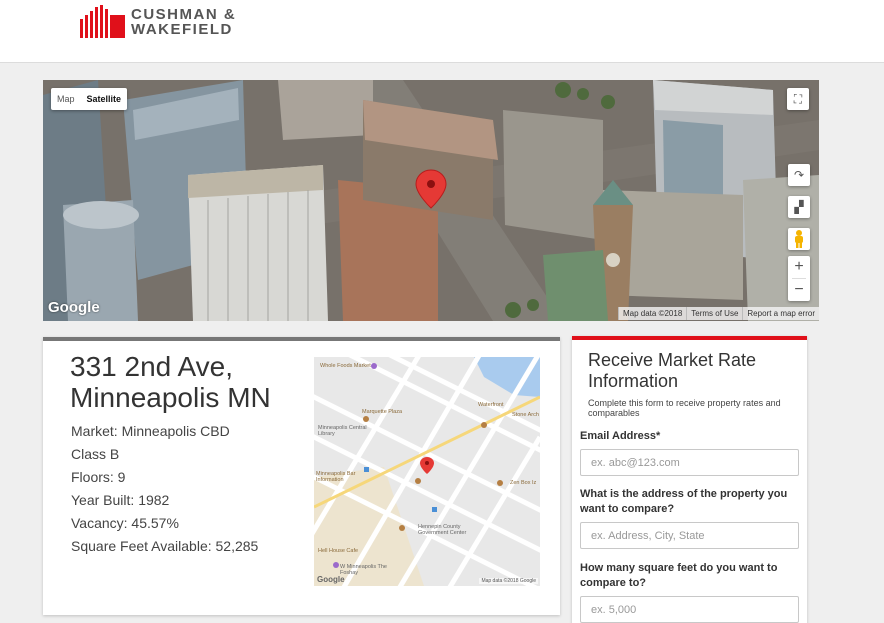 The height and width of the screenshot is (623, 884). Describe the element at coordinates (184, 14) in the screenshot. I see `logo-line-1: CUSHMAN &` at that location.